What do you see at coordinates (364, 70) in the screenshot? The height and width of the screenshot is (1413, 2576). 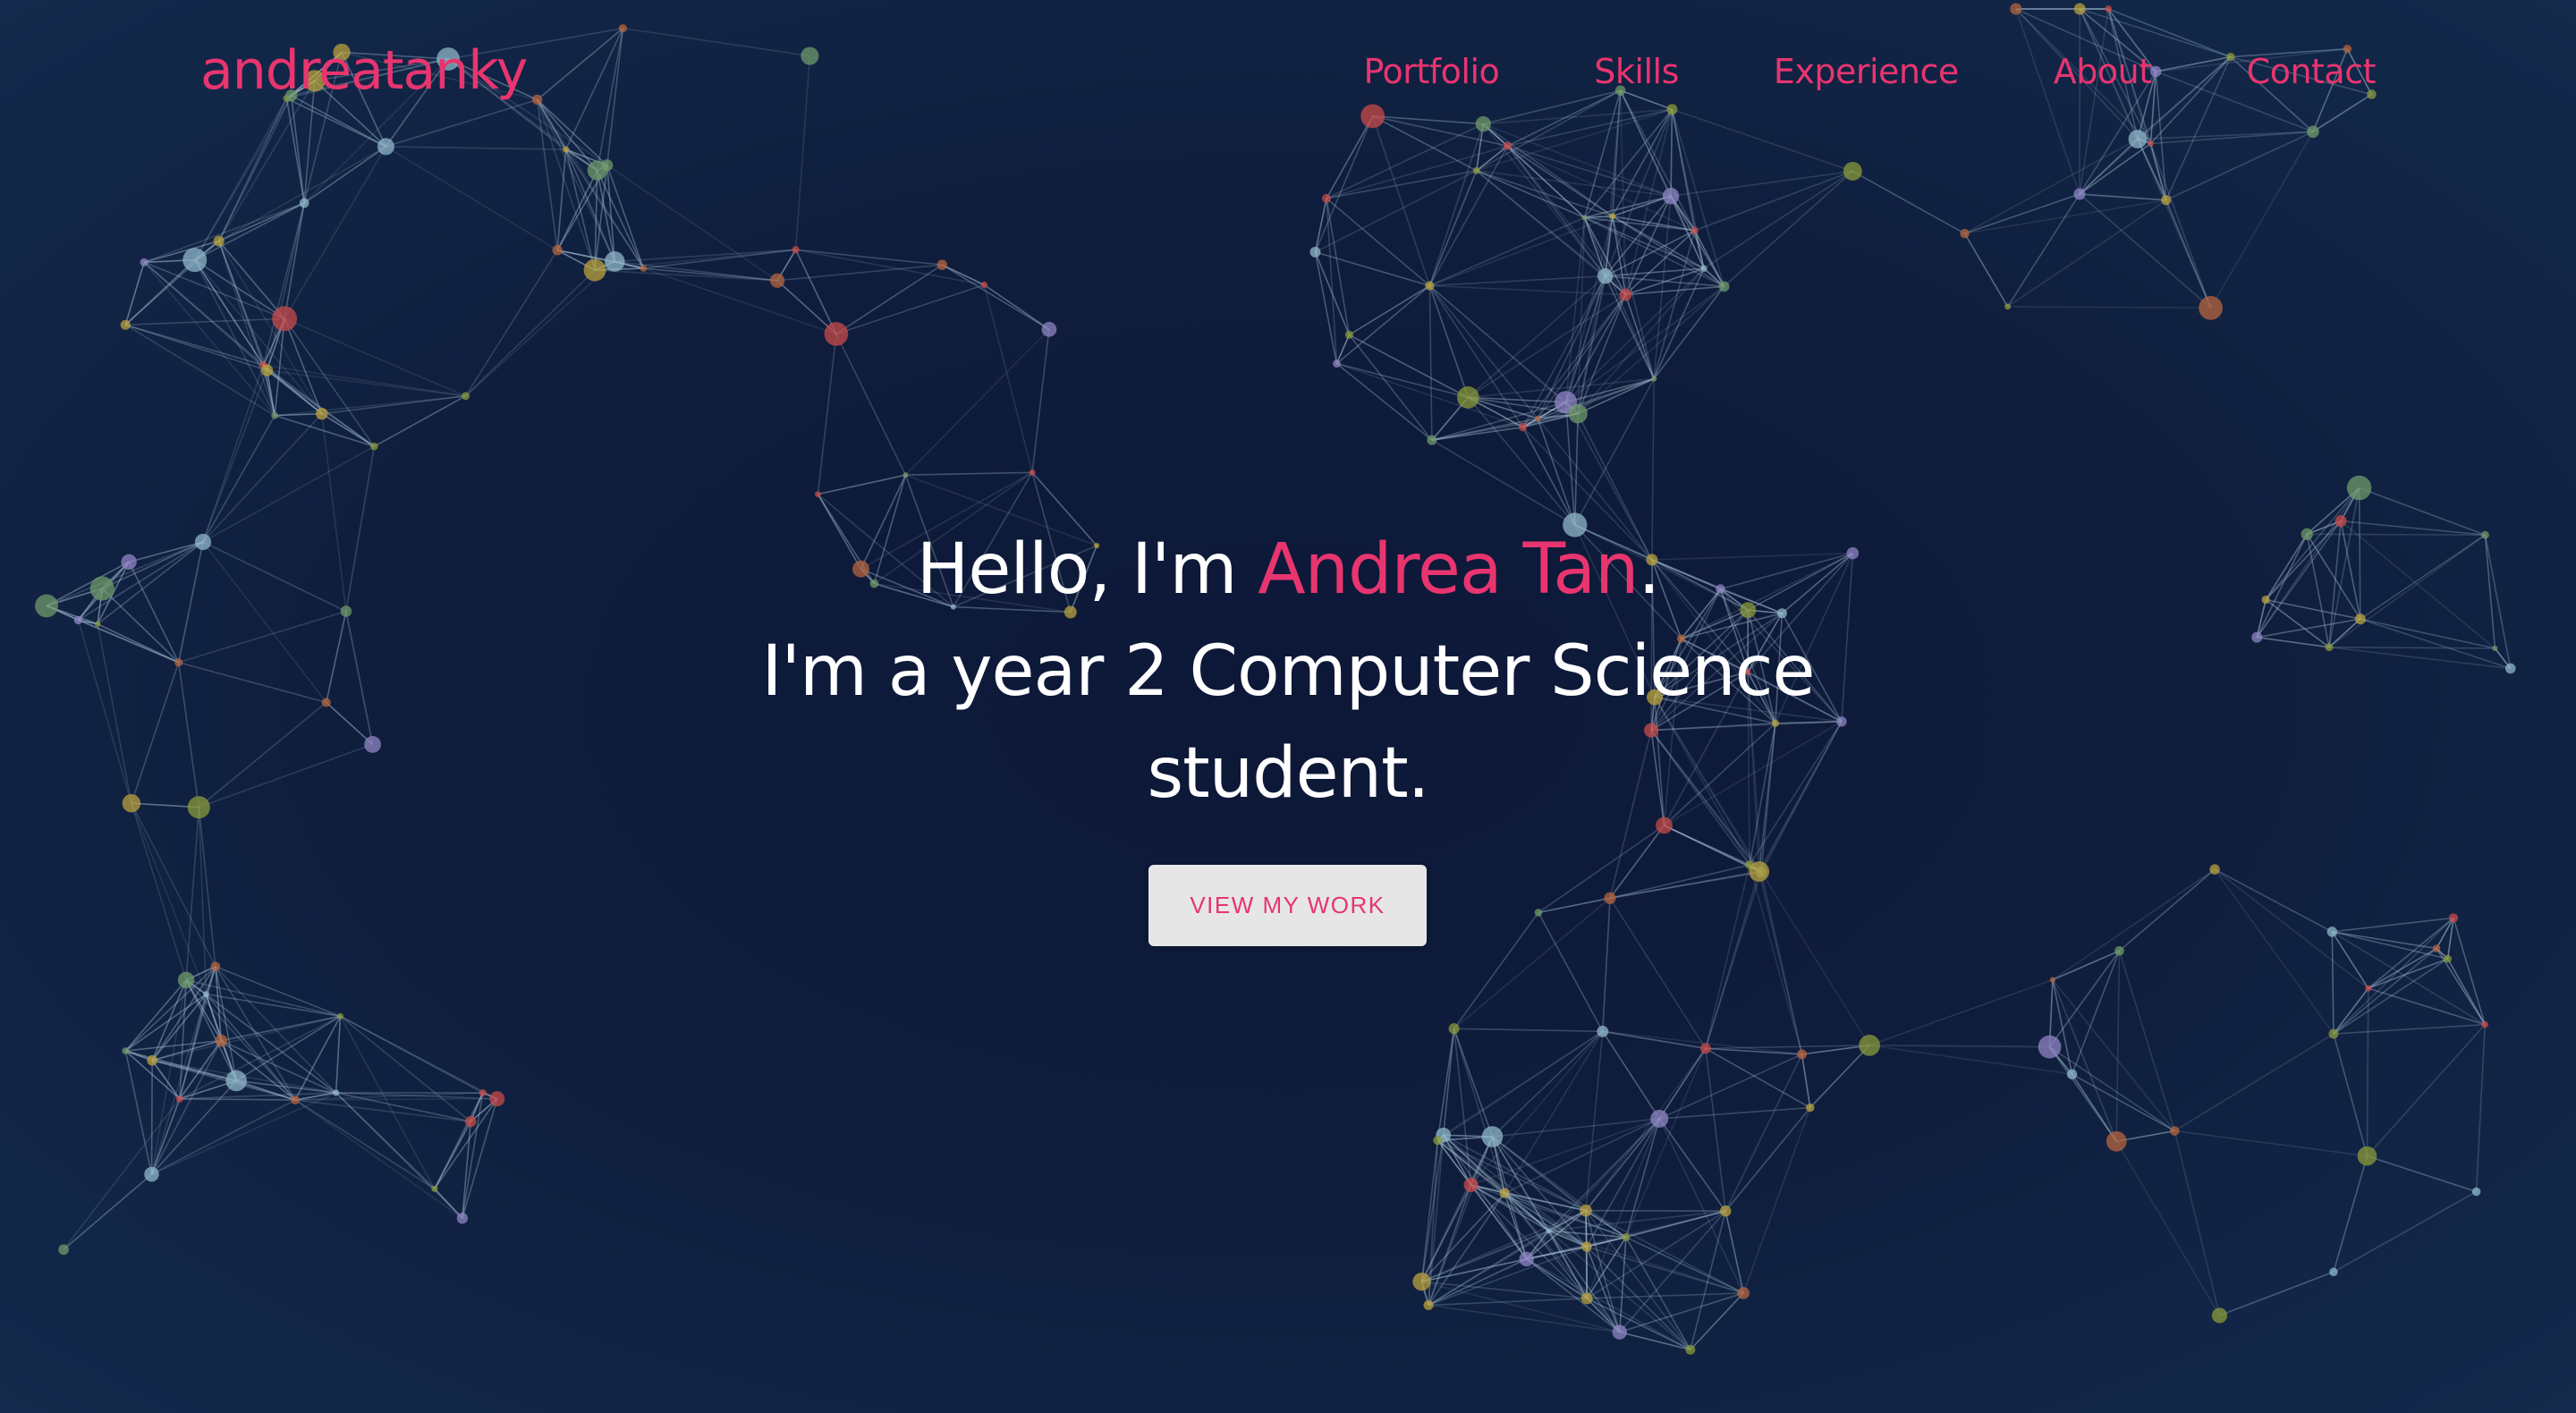 I see `brand-logo: andreatanky` at bounding box center [364, 70].